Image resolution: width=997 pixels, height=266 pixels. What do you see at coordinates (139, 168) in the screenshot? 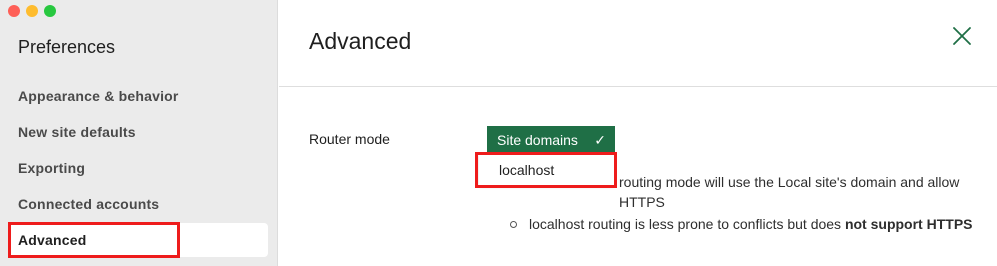
I see `sidebar-item-exporting: Exporting` at bounding box center [139, 168].